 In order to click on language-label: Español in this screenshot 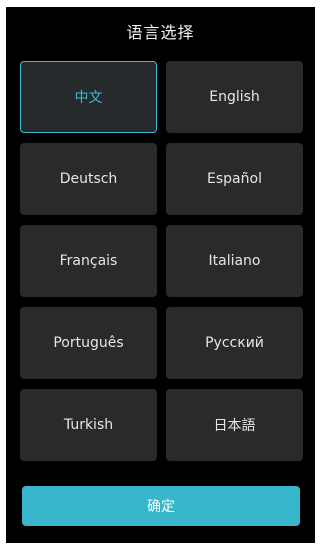, I will do `click(234, 179)`.